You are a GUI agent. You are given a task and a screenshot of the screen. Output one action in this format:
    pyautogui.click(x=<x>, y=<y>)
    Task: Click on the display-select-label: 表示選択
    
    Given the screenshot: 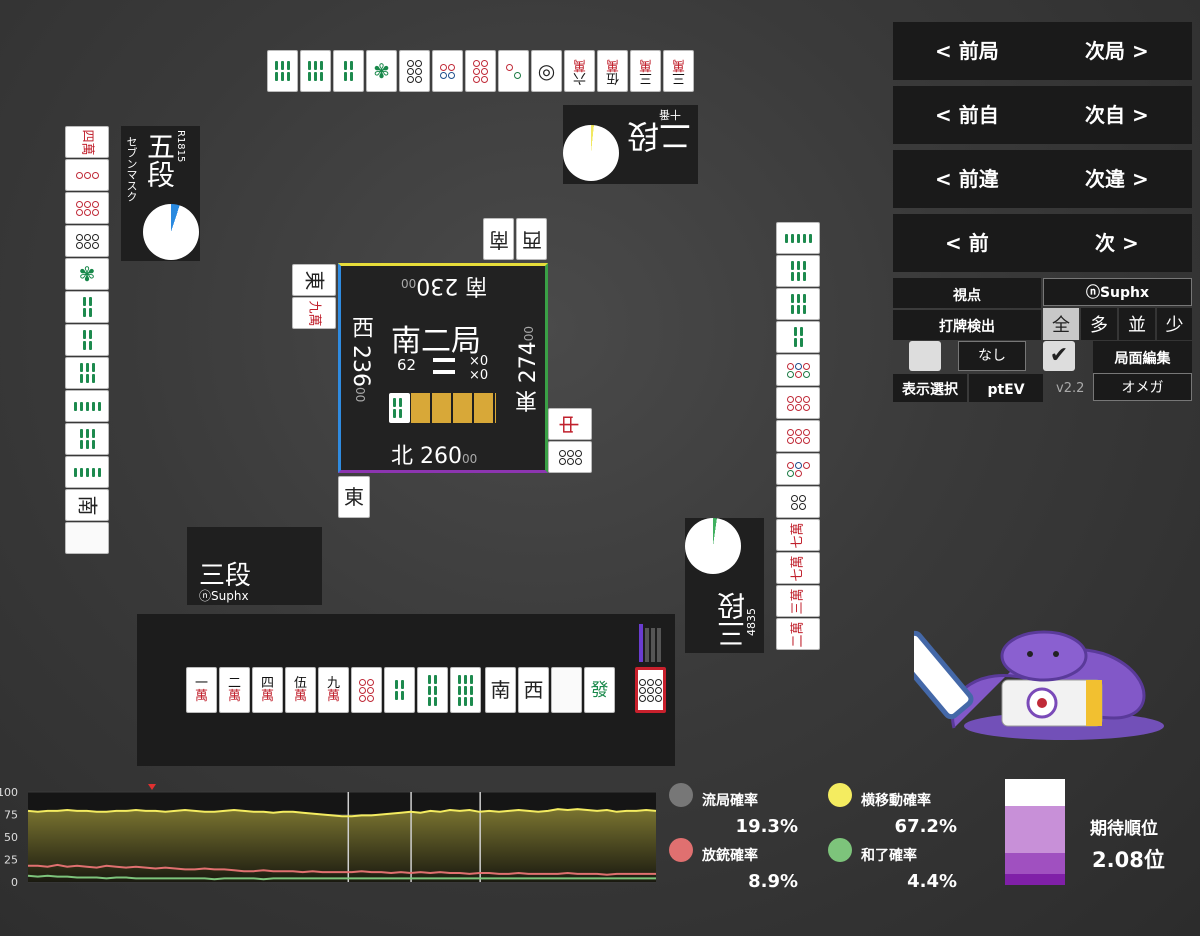 What is the action you would take?
    pyautogui.click(x=930, y=388)
    